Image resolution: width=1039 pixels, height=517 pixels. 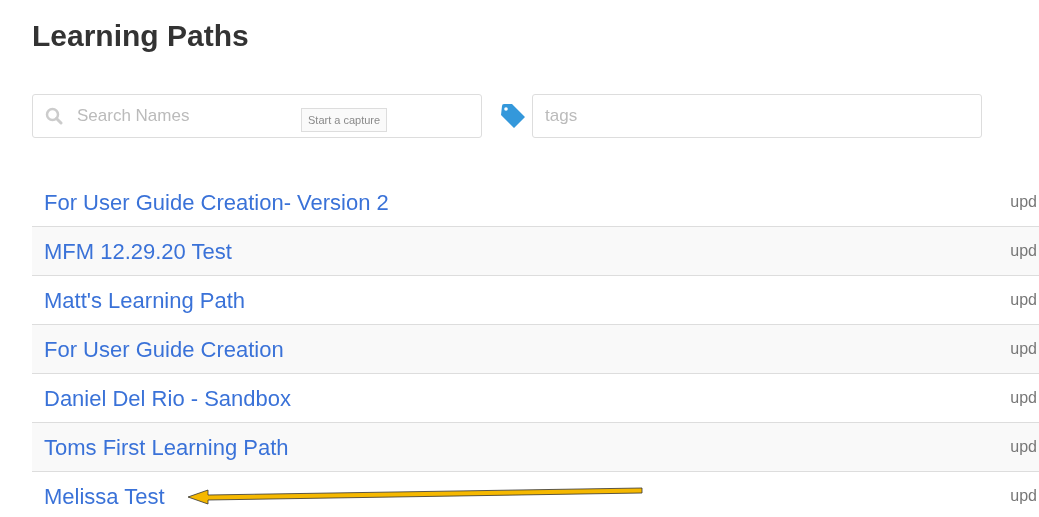 I want to click on tags-field: tags, so click(x=757, y=116).